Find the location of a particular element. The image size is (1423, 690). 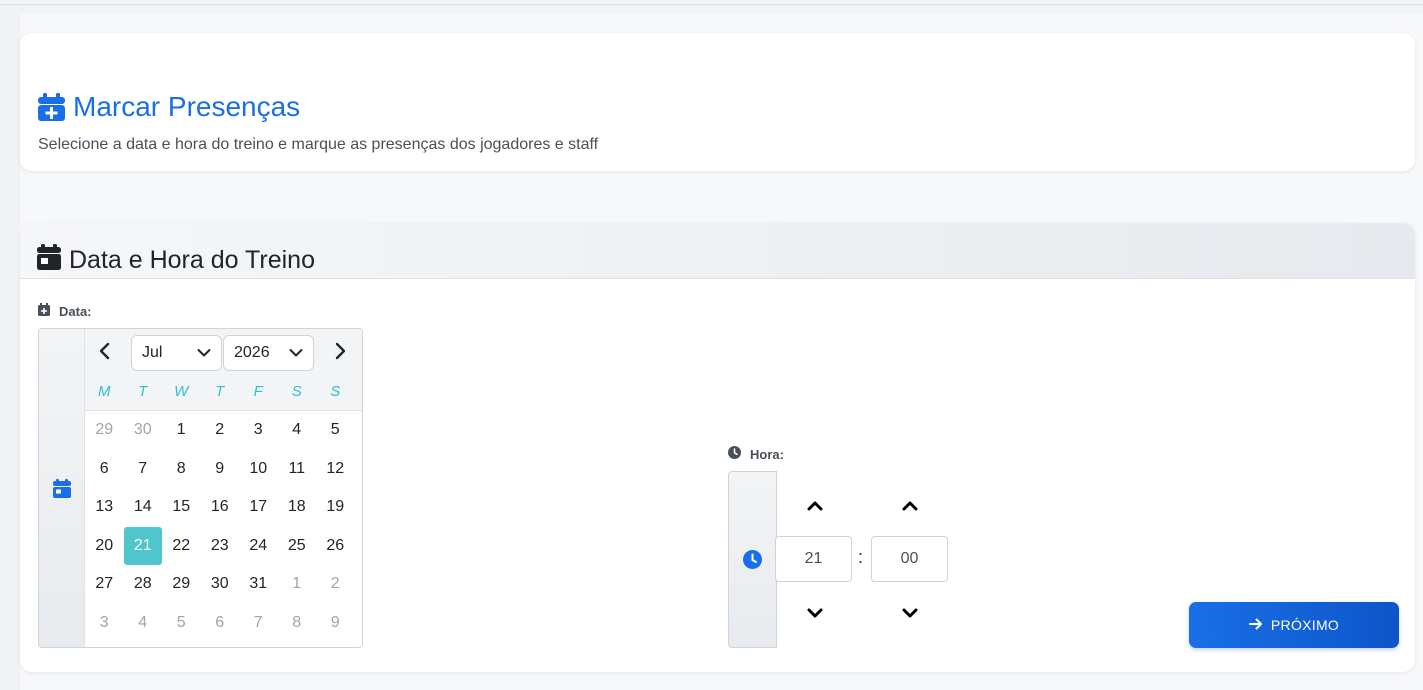

year-select: 2026 is located at coordinates (268, 353).